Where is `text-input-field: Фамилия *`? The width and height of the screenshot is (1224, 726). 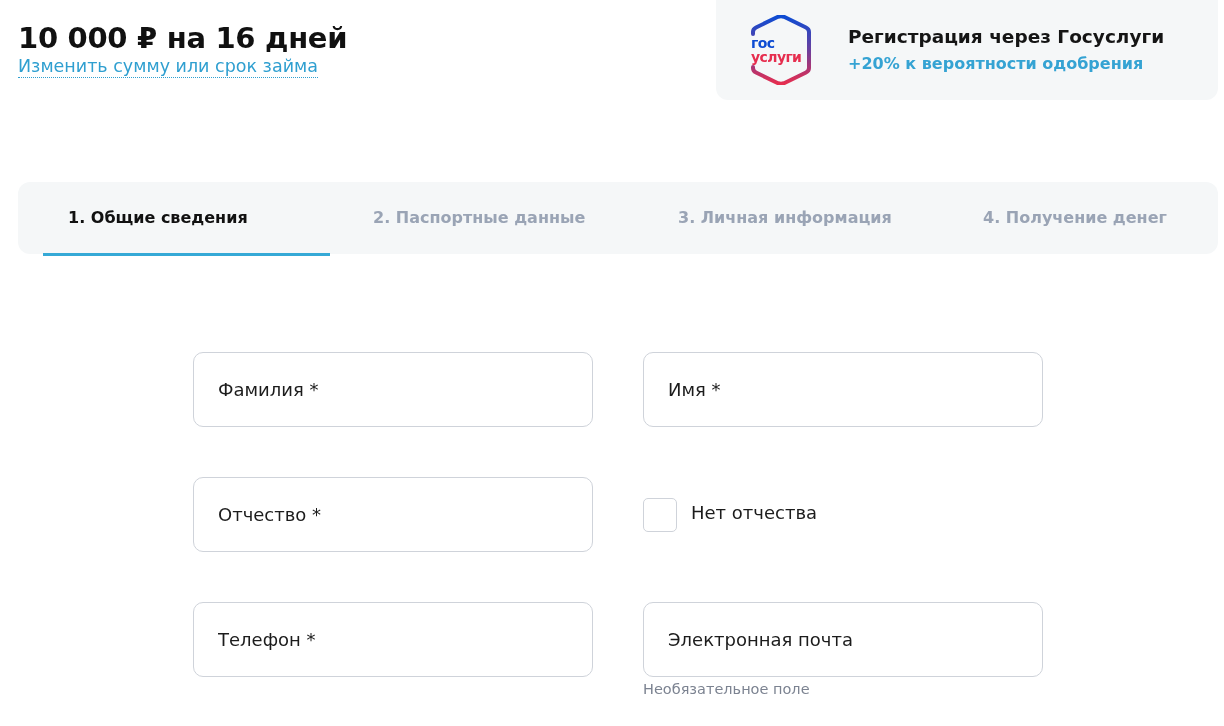
text-input-field: Фамилия * is located at coordinates (393, 389).